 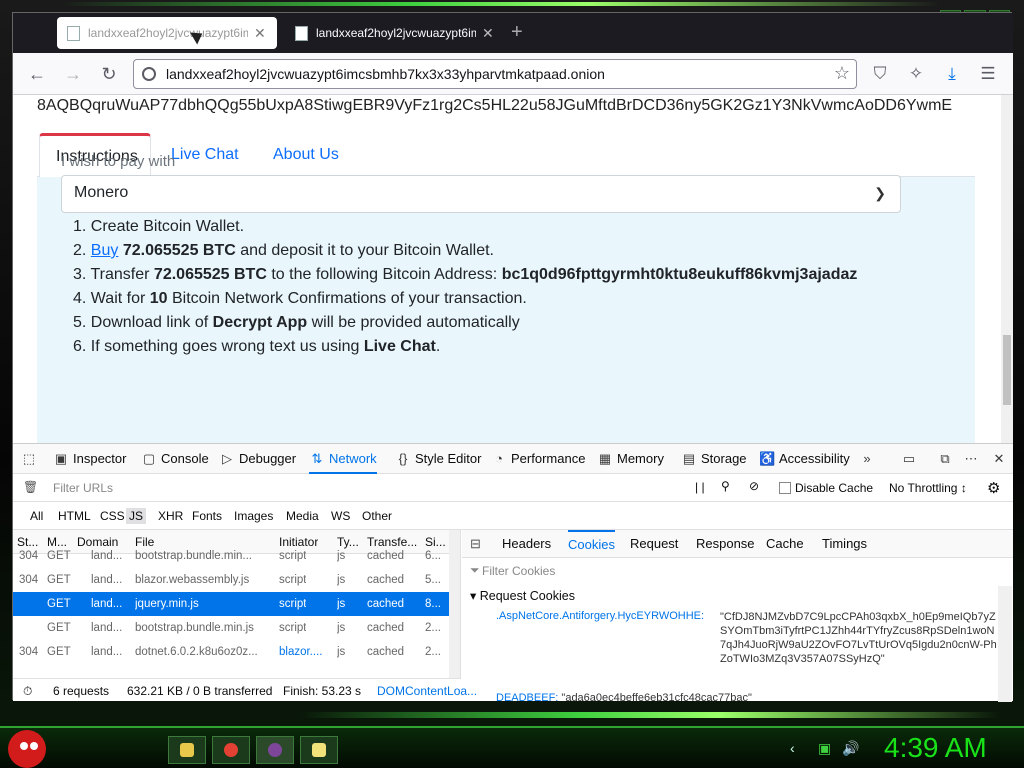 I want to click on options-icon: ⋯, so click(x=973, y=459).